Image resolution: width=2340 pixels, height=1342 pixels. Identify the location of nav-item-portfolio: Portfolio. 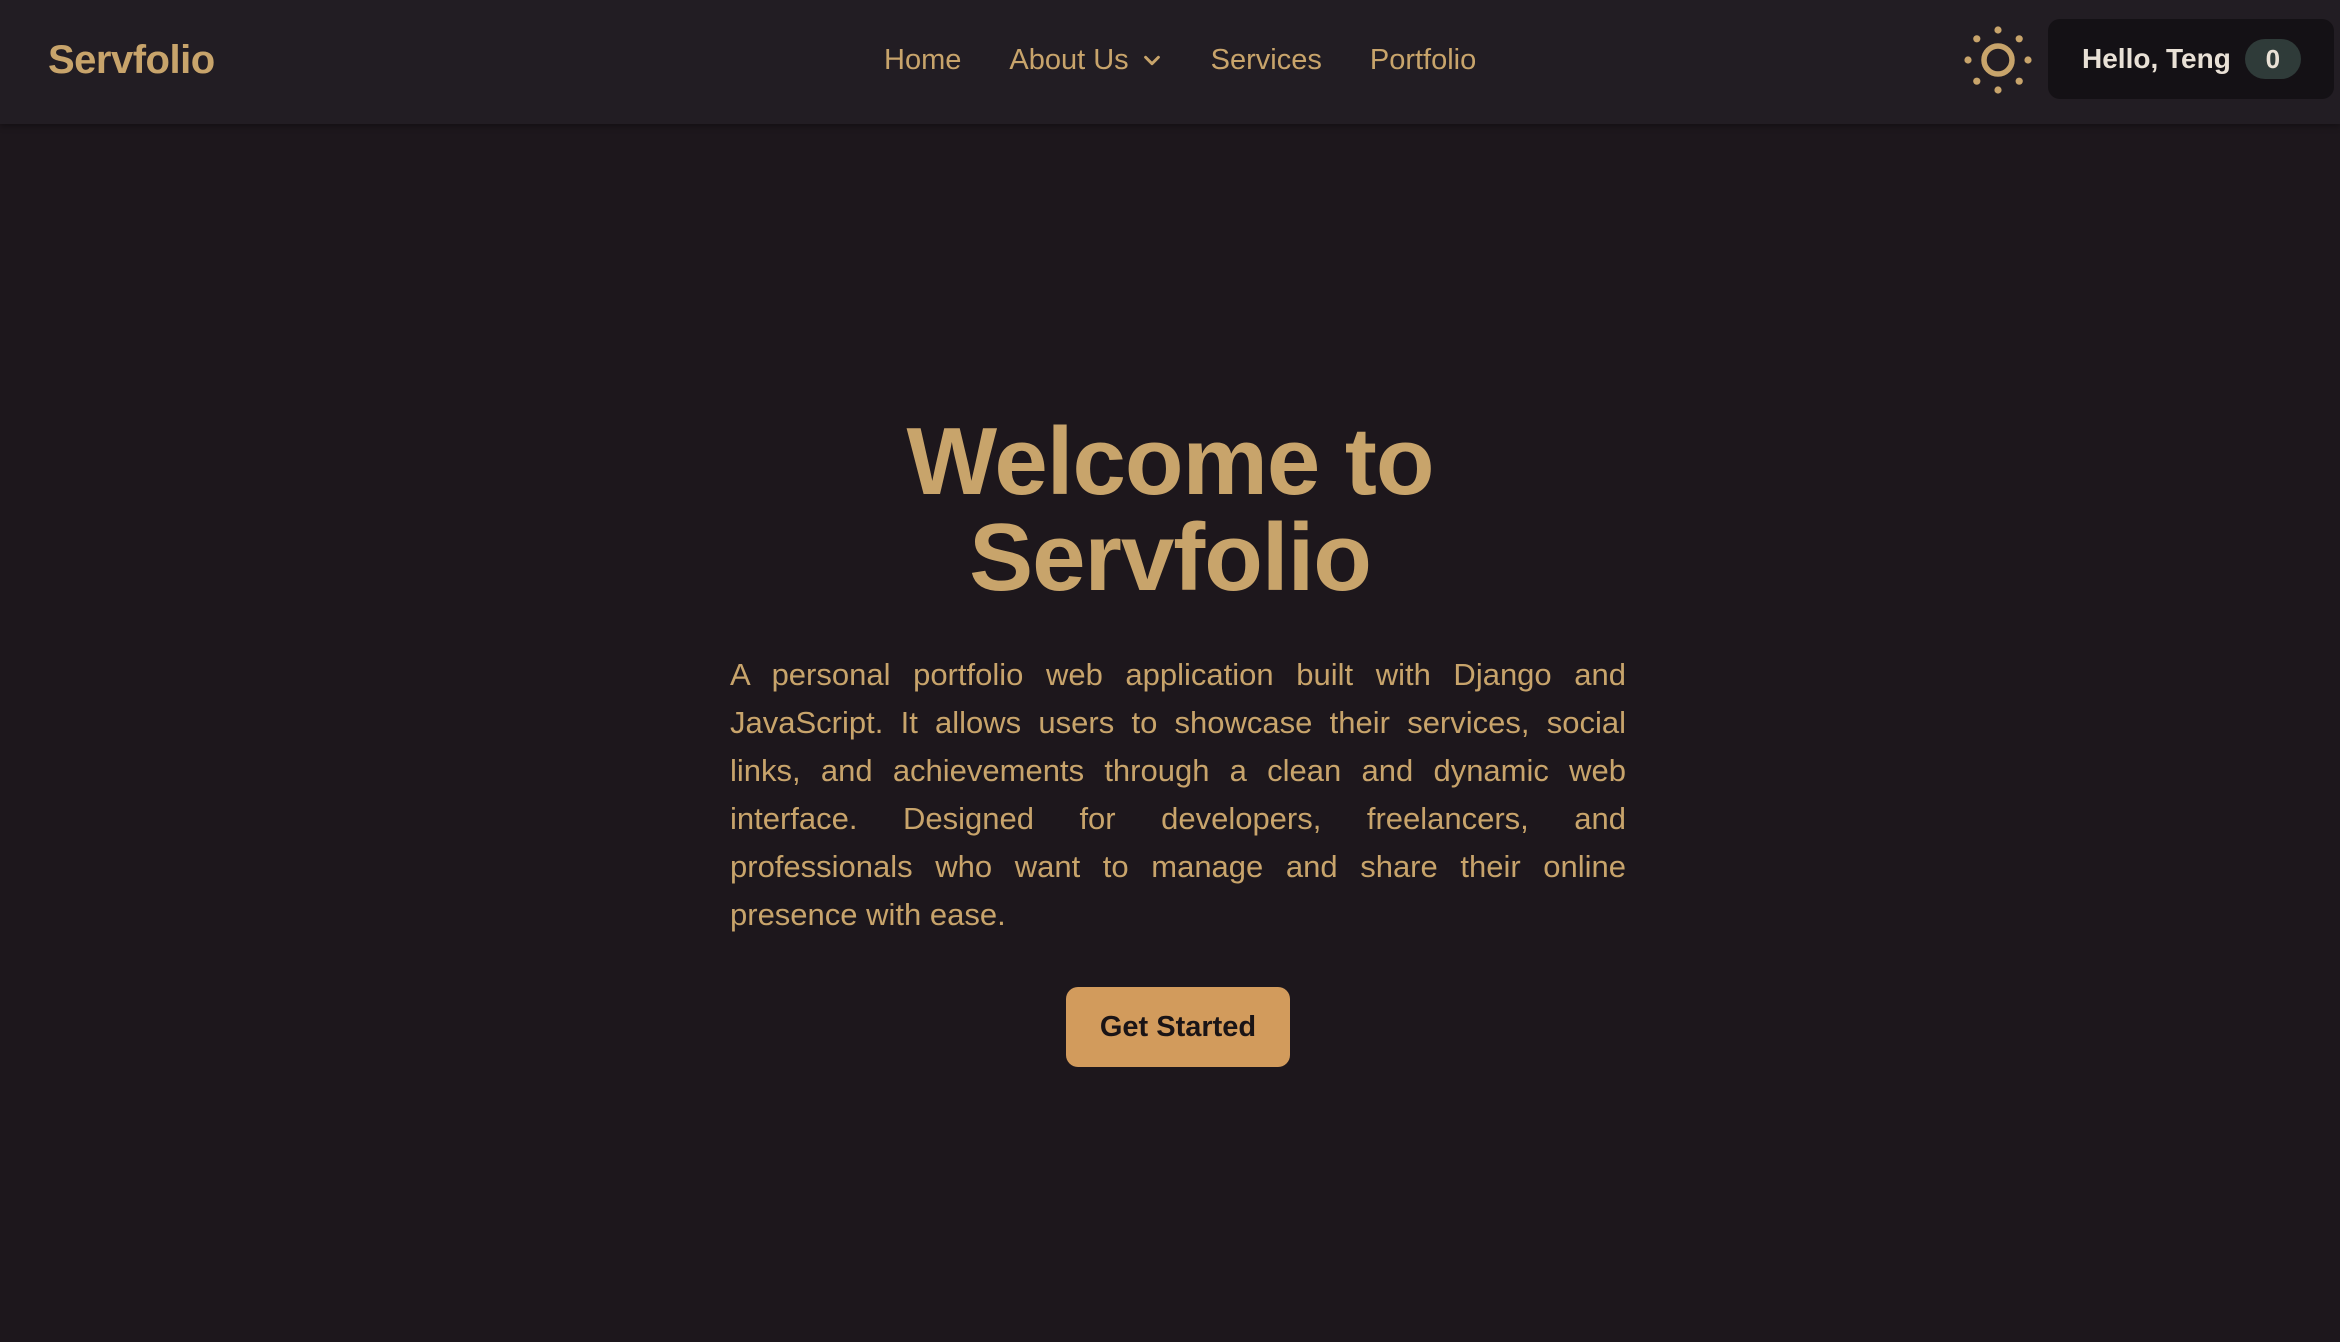
(1423, 60).